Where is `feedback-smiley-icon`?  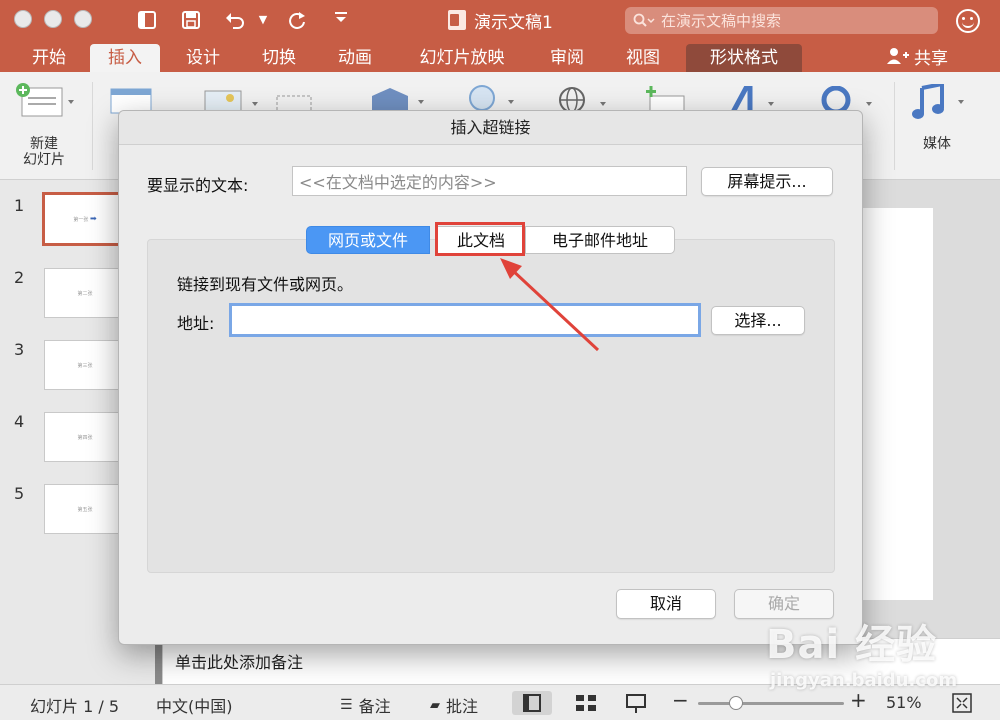 feedback-smiley-icon is located at coordinates (968, 21).